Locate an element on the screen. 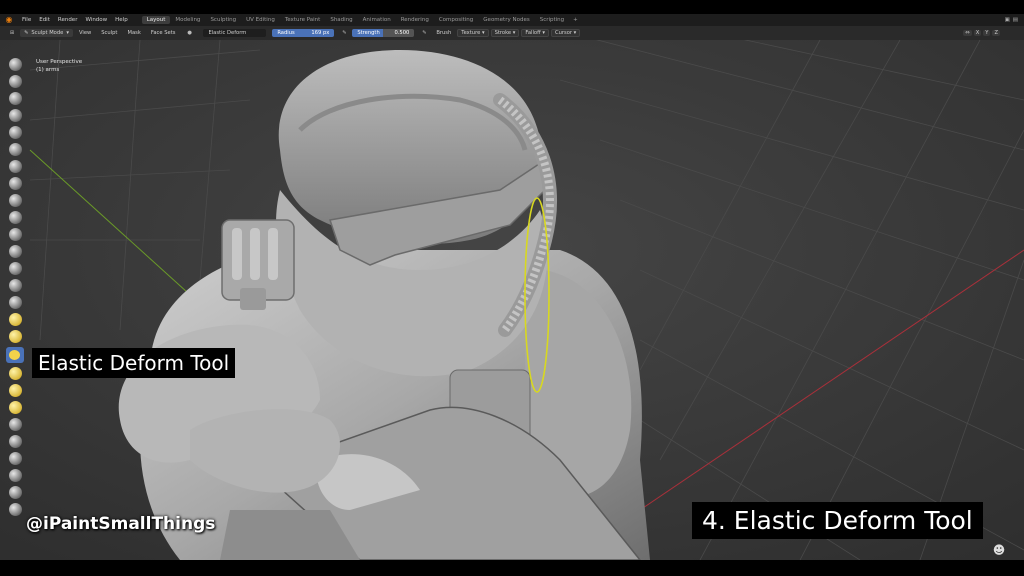 This screenshot has width=1024, height=576. tool-elastic-deform-icon is located at coordinates (15, 355).